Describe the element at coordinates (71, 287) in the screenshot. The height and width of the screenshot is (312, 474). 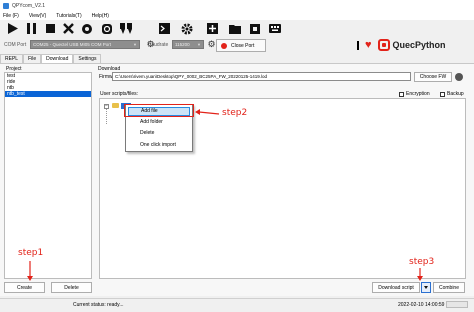
I see `delete-button: Delete` at that location.